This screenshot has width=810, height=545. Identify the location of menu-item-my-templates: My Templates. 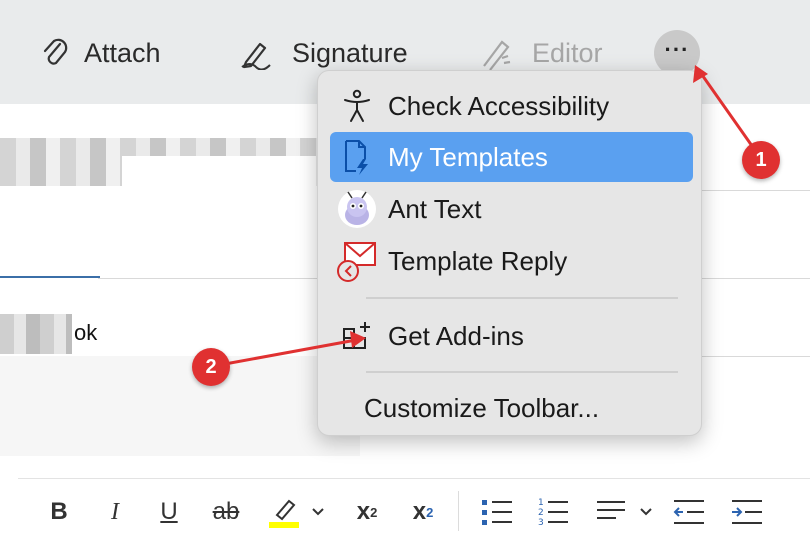
(511, 157).